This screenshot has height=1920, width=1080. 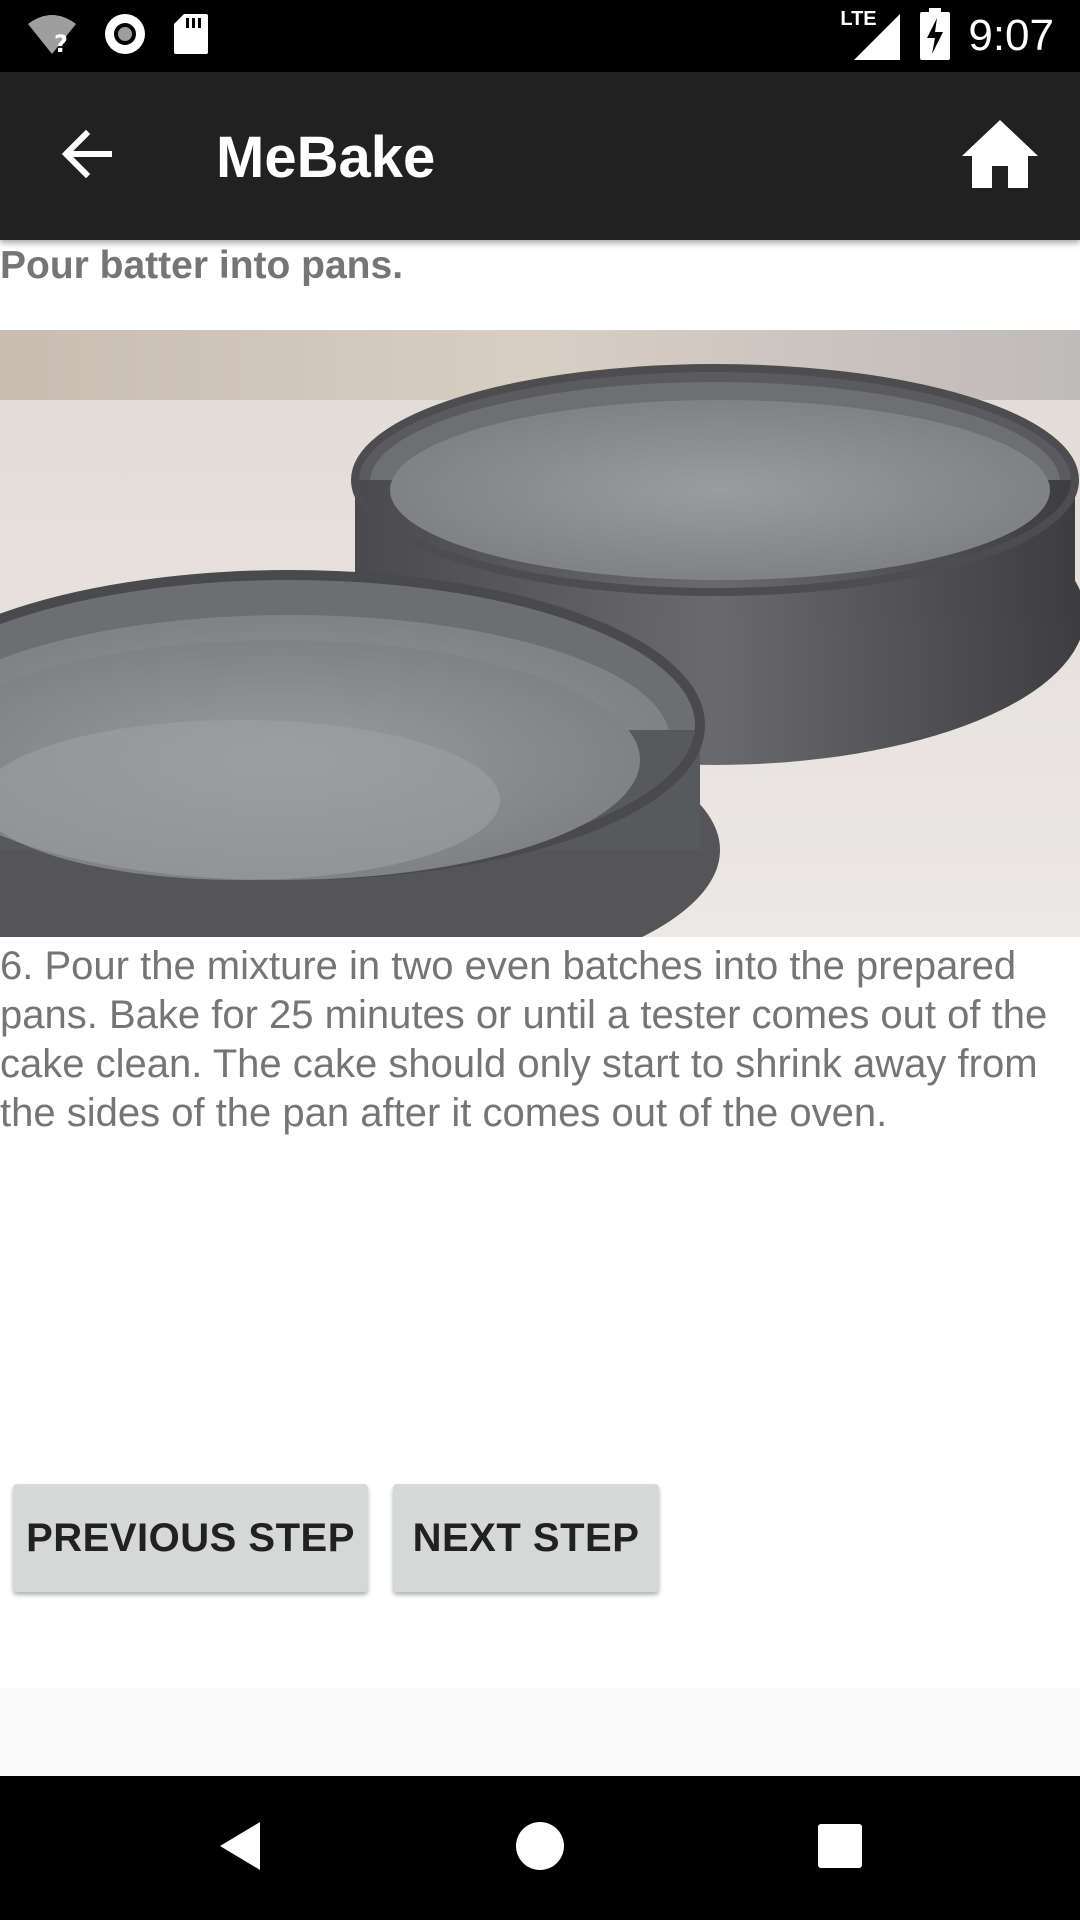 I want to click on record-icon, so click(x=125, y=36).